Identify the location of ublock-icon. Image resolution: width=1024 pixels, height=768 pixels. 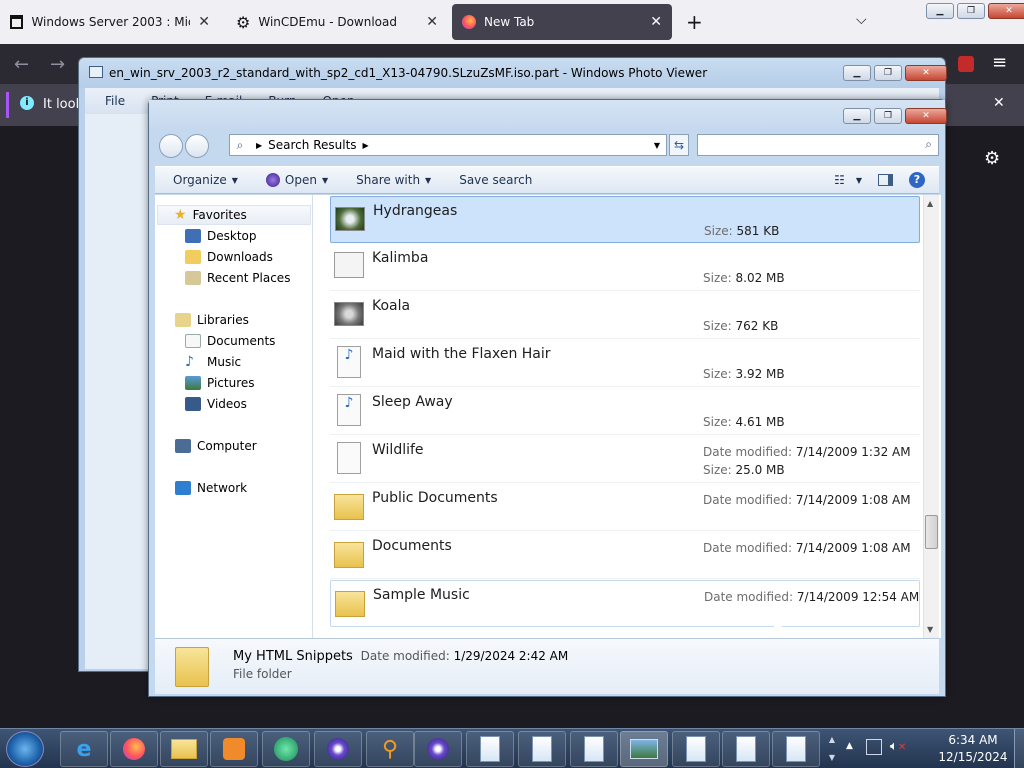
(966, 64).